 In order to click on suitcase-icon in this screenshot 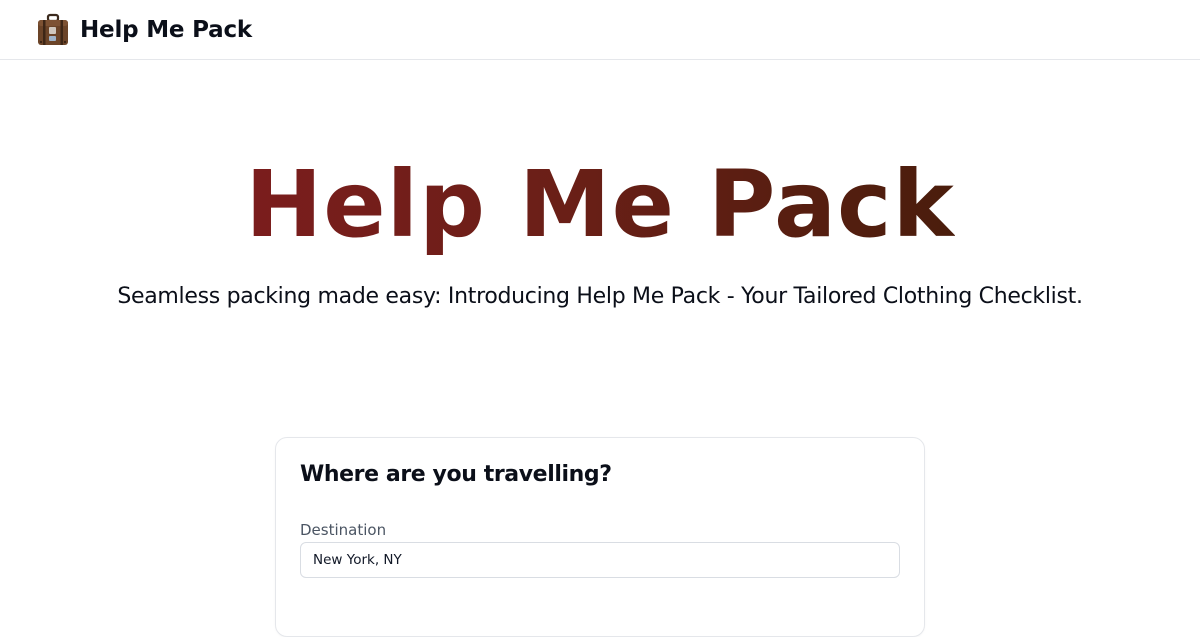, I will do `click(53, 29)`.